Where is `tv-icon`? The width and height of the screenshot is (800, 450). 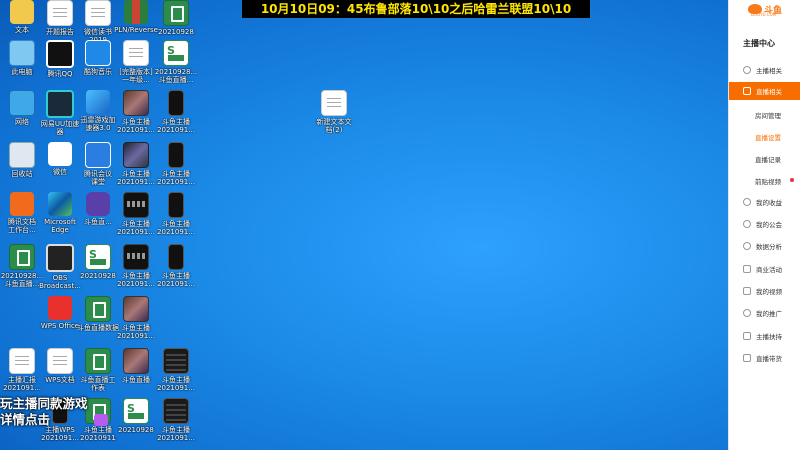 tv-icon is located at coordinates (747, 91).